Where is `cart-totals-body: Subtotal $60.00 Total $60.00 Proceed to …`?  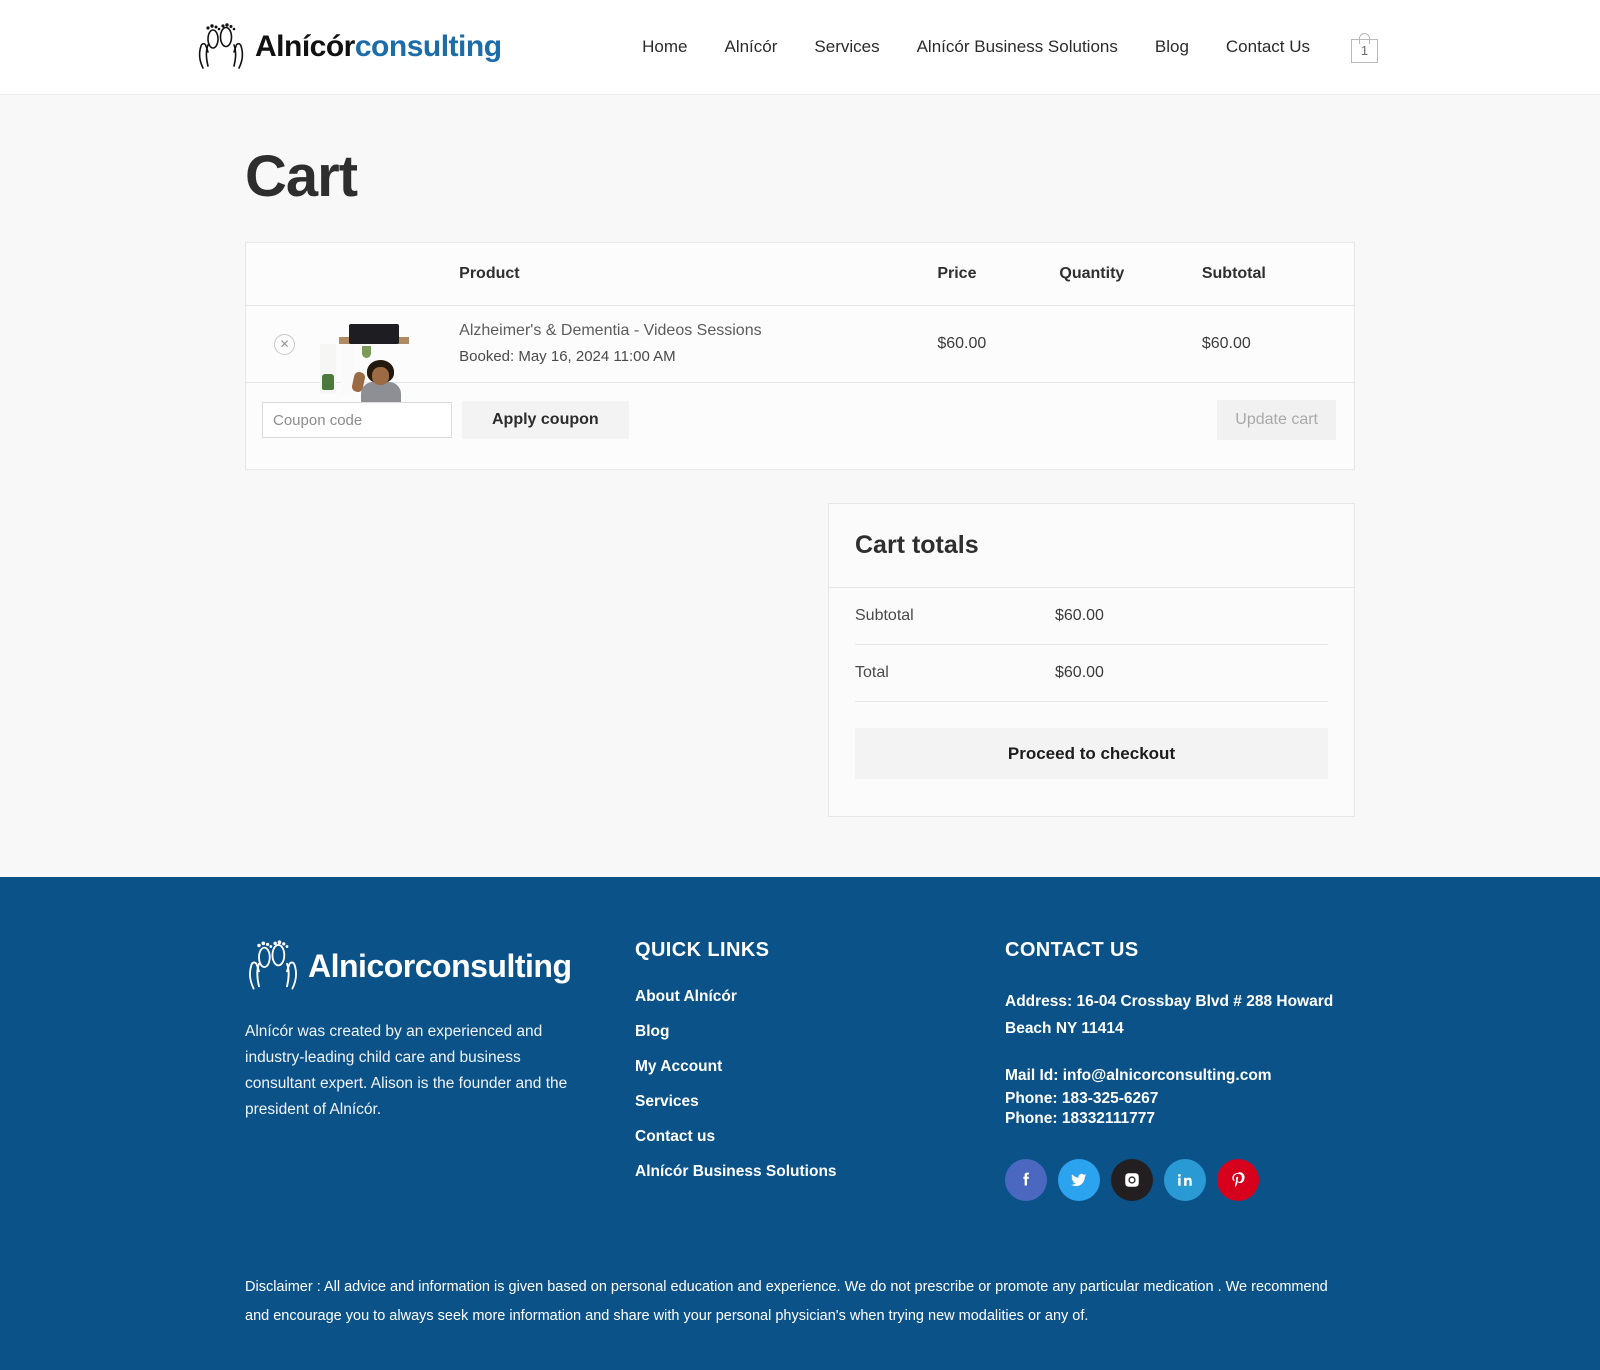 cart-totals-body: Subtotal $60.00 Total $60.00 Proceed to … is located at coordinates (1091, 683).